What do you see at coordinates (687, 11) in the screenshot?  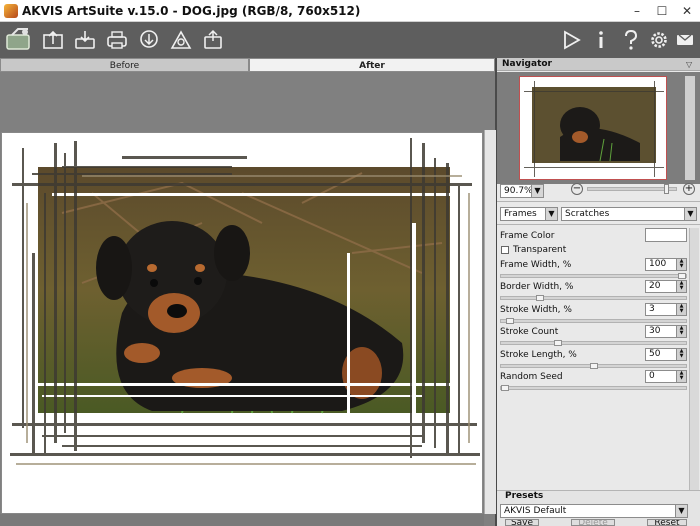 I see `close-button: ✕` at bounding box center [687, 11].